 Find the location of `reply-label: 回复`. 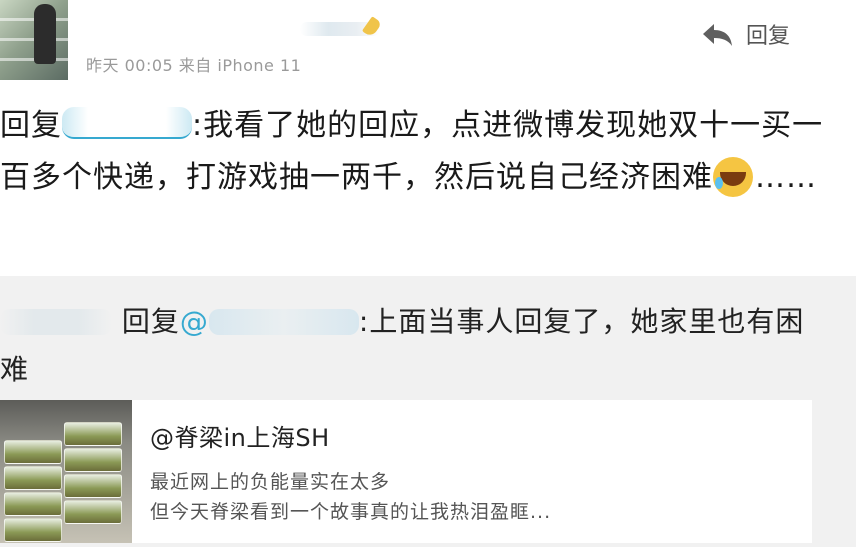

reply-label: 回复 is located at coordinates (768, 36).